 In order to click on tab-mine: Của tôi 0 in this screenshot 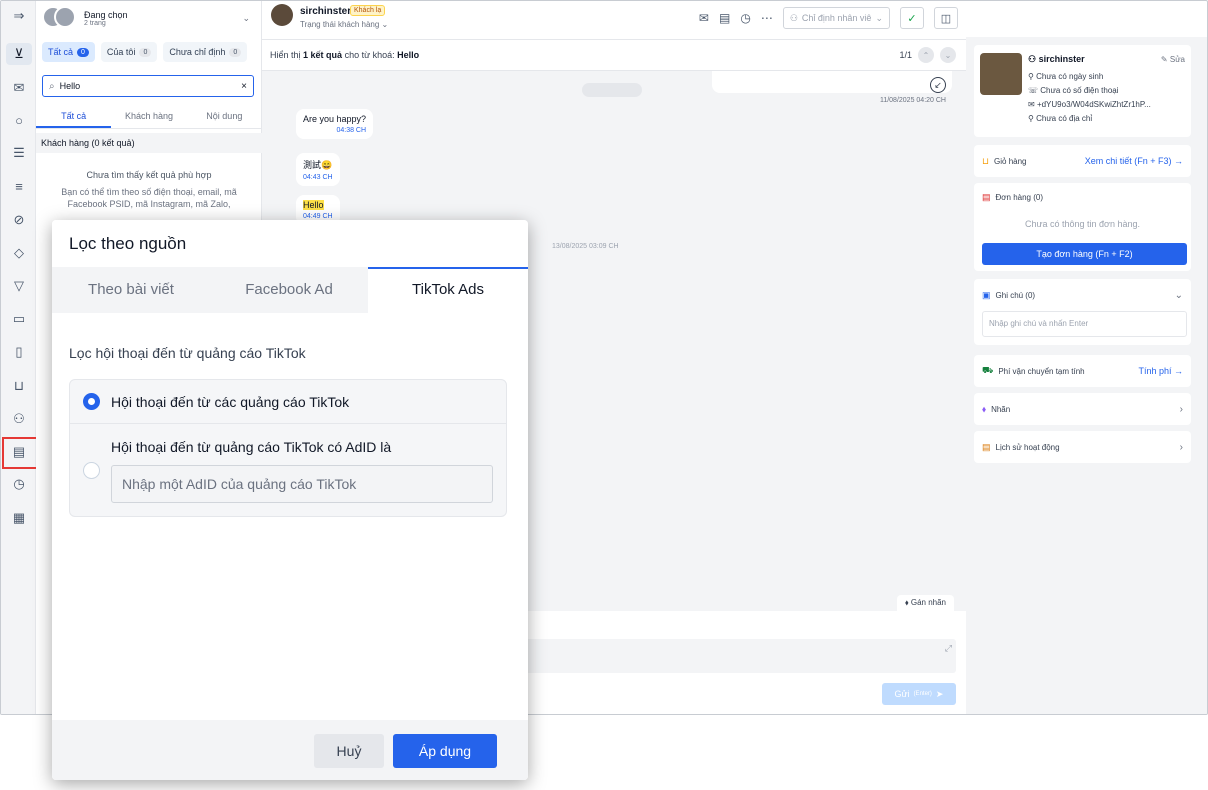, I will do `click(129, 52)`.